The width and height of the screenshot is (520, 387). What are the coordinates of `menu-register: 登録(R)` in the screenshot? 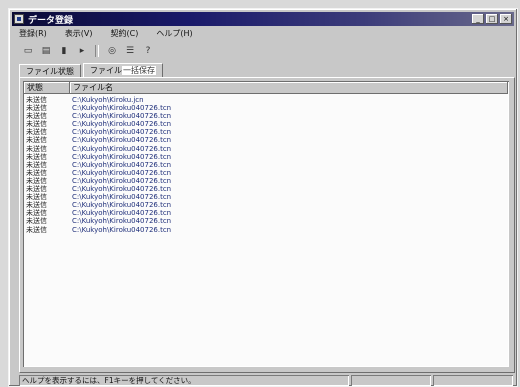 It's located at (33, 34).